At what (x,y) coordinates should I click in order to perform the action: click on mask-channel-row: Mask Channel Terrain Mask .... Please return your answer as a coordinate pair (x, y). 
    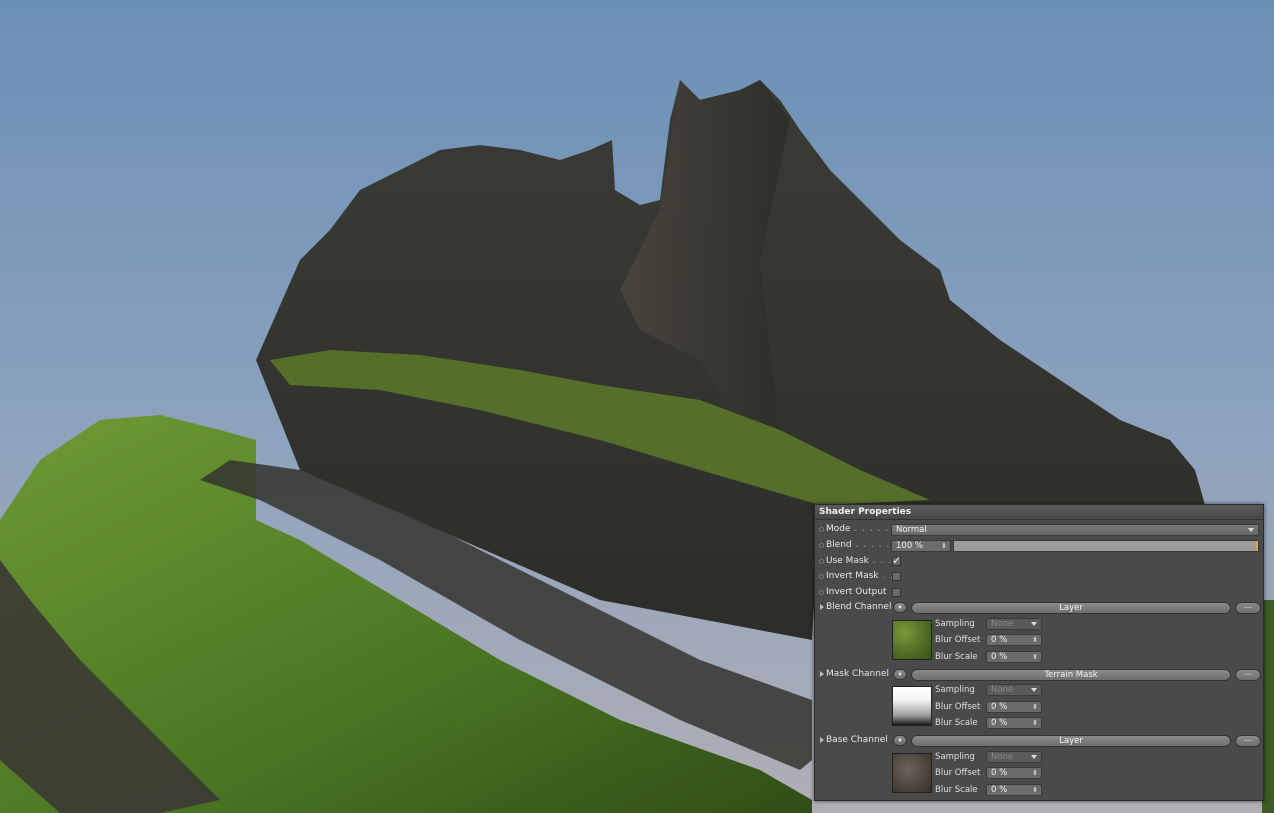
    Looking at the image, I should click on (1039, 675).